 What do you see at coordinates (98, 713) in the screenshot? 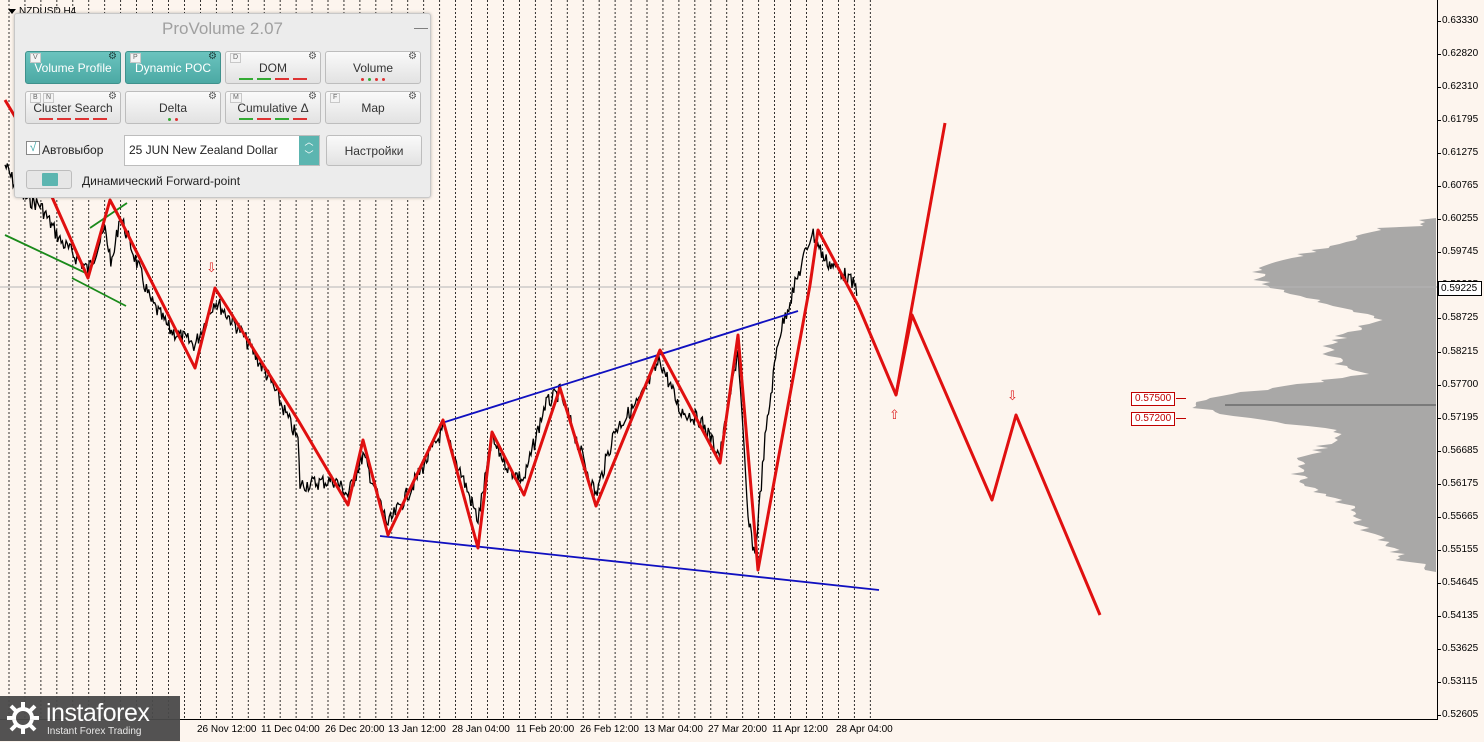
I see `watermark-name: instaforex` at bounding box center [98, 713].